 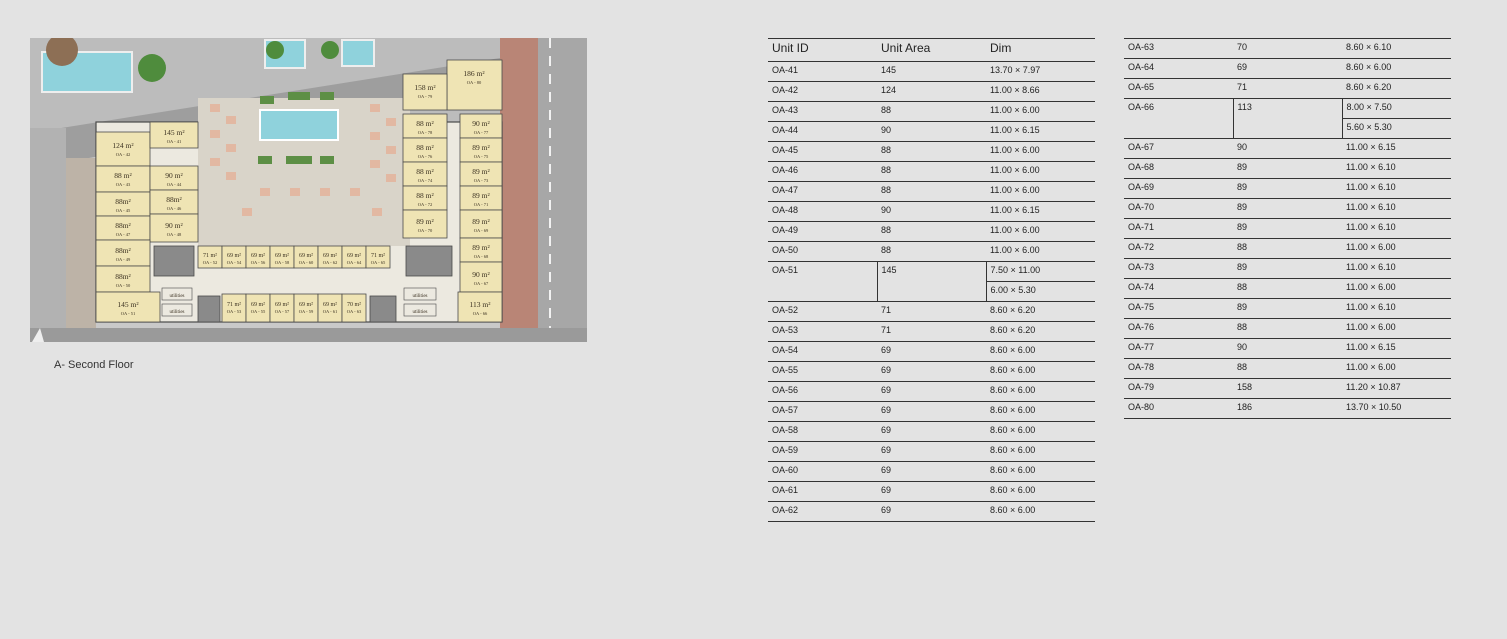 I want to click on plan-unit-id-label: OA - 69, so click(x=481, y=230).